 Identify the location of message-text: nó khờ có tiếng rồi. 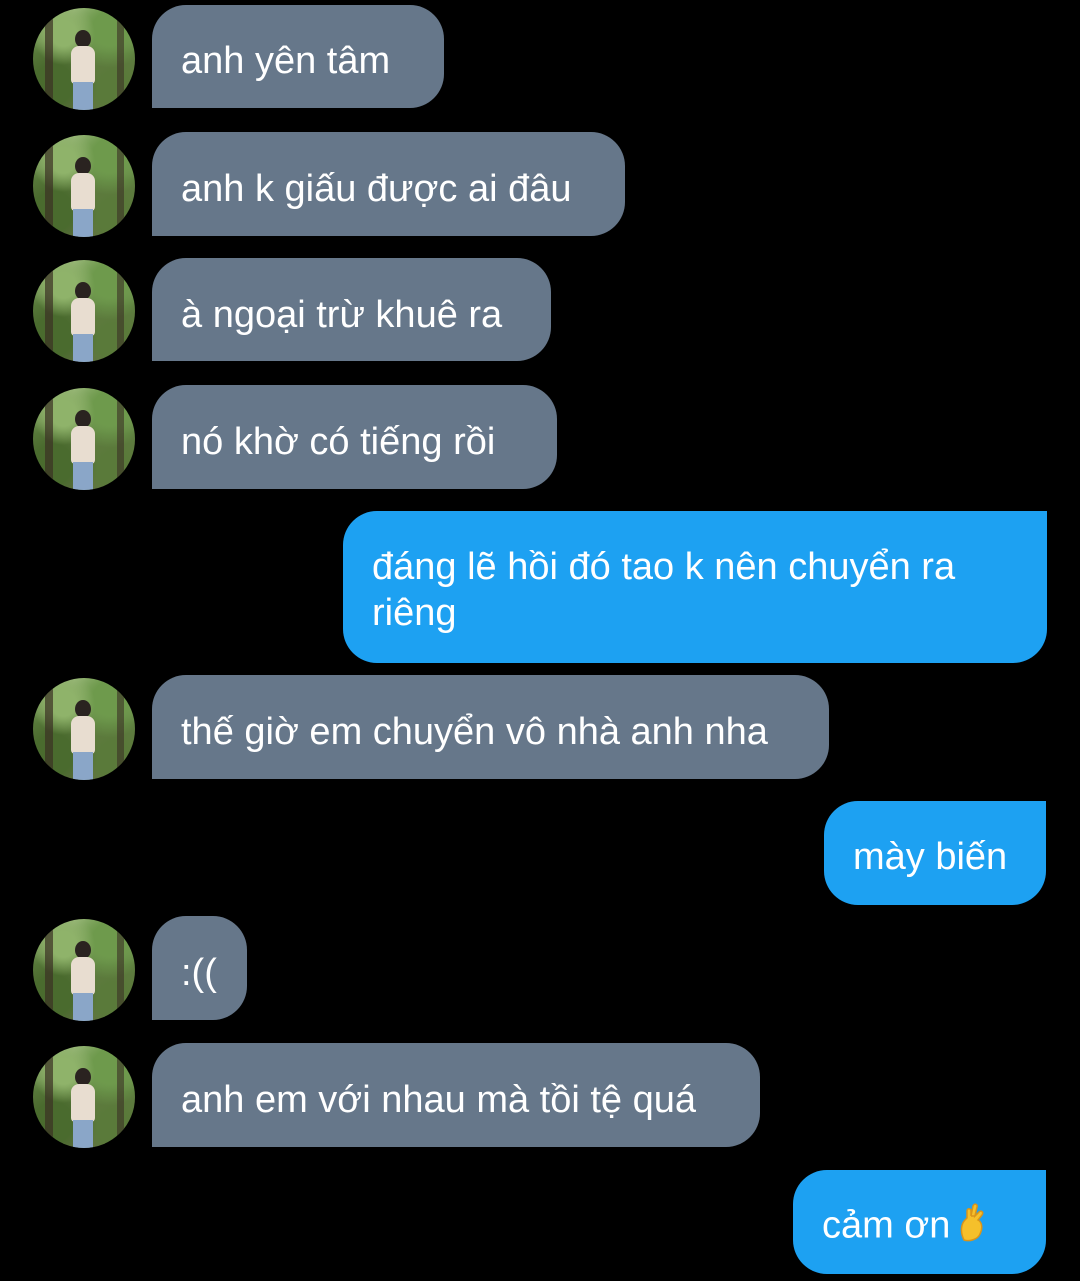
(338, 442).